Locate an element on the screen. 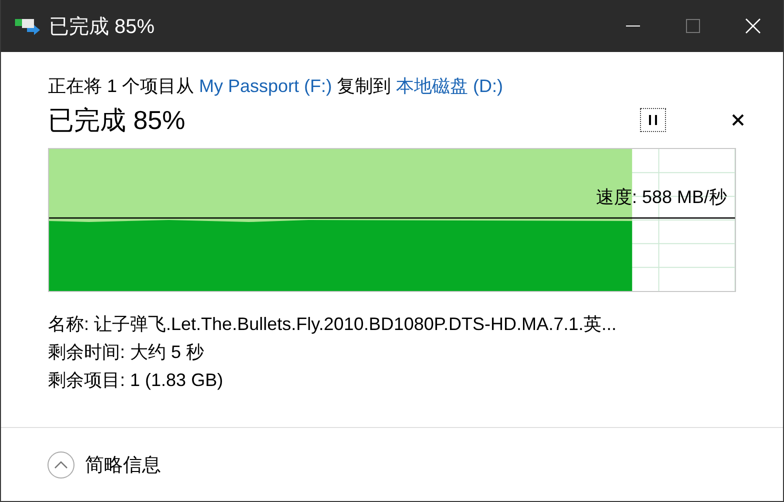 This screenshot has height=502, width=784. pause-button is located at coordinates (653, 120).